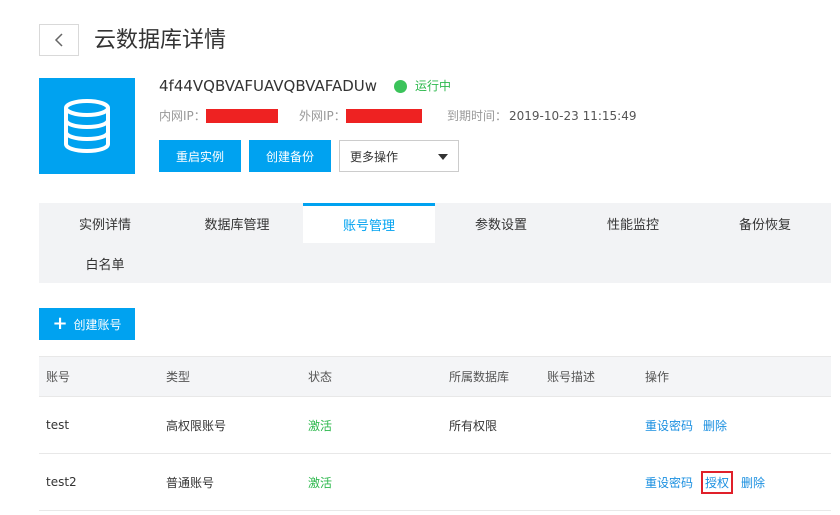 Image resolution: width=840 pixels, height=515 pixels. What do you see at coordinates (60, 323) in the screenshot?
I see `plus-icon: +` at bounding box center [60, 323].